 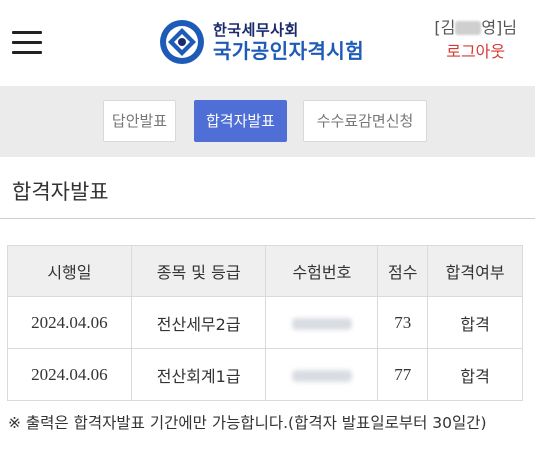 What do you see at coordinates (182, 42) in the screenshot?
I see `logo-emblem-icon` at bounding box center [182, 42].